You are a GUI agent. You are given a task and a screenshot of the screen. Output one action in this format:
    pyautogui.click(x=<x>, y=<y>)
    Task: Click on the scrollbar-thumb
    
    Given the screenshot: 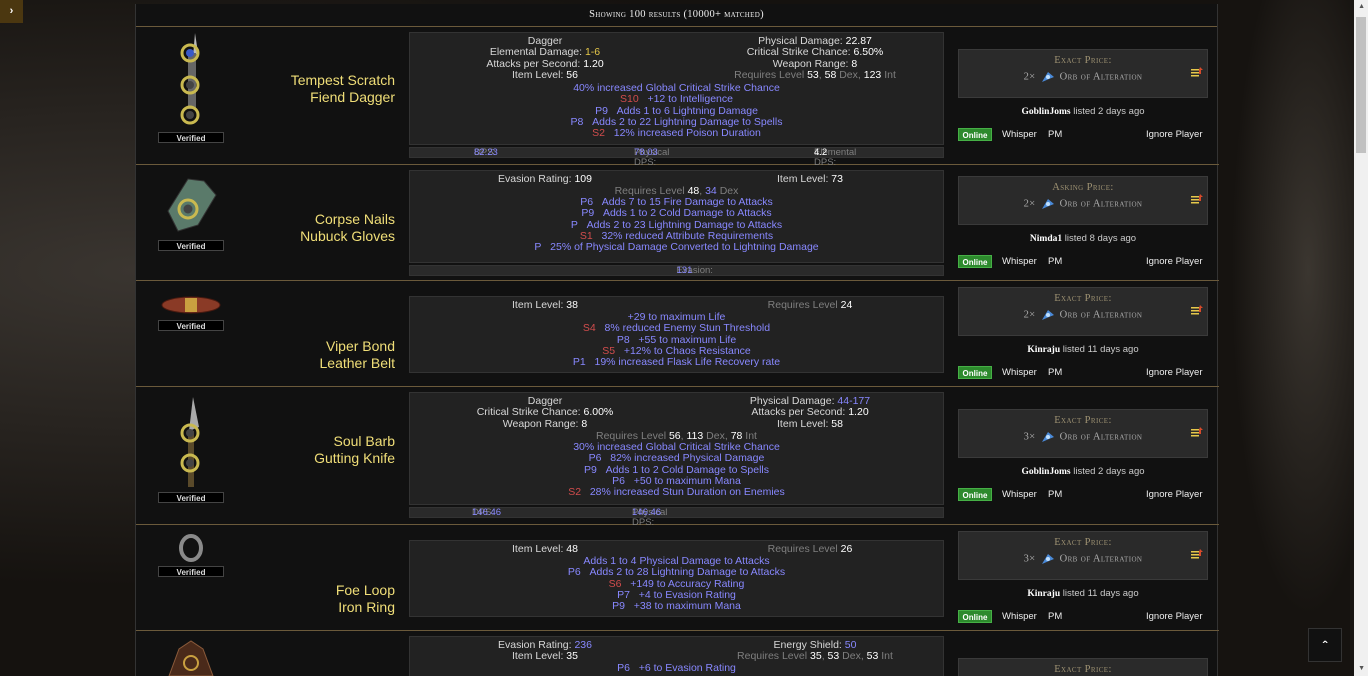 What is the action you would take?
    pyautogui.click(x=1361, y=85)
    